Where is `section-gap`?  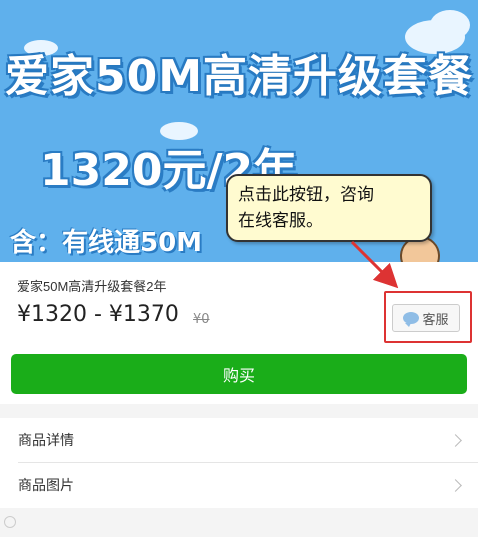
section-gap is located at coordinates (239, 411).